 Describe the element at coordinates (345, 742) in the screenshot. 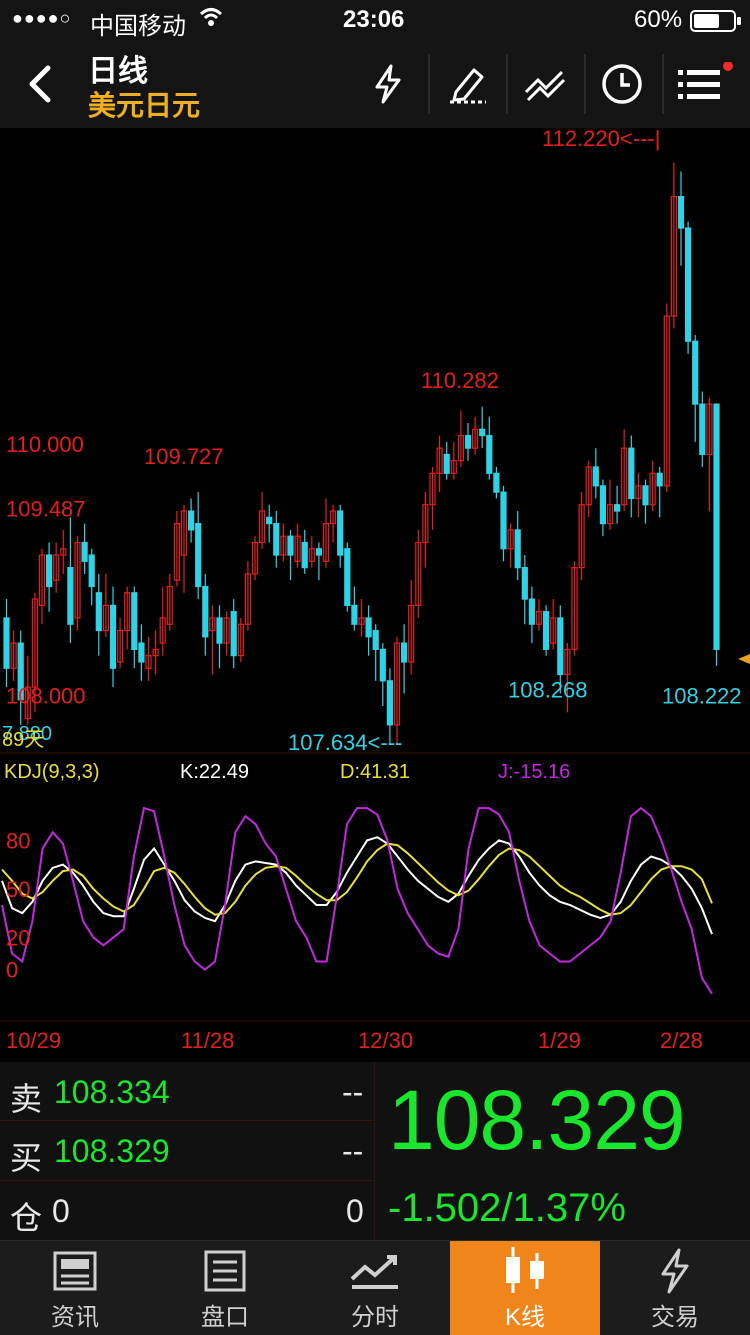

I see `extreme-annotation: 107.634<---` at that location.